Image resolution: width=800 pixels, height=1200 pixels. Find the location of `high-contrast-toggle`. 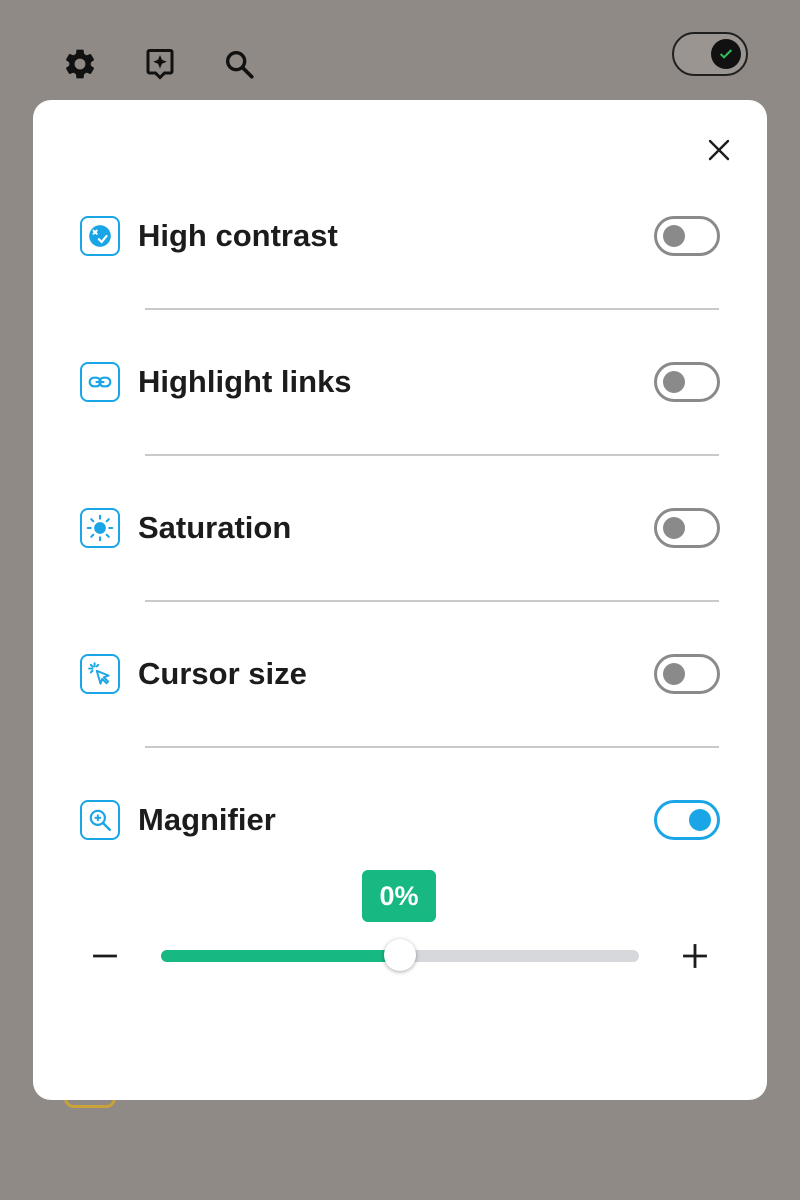

high-contrast-toggle is located at coordinates (687, 236).